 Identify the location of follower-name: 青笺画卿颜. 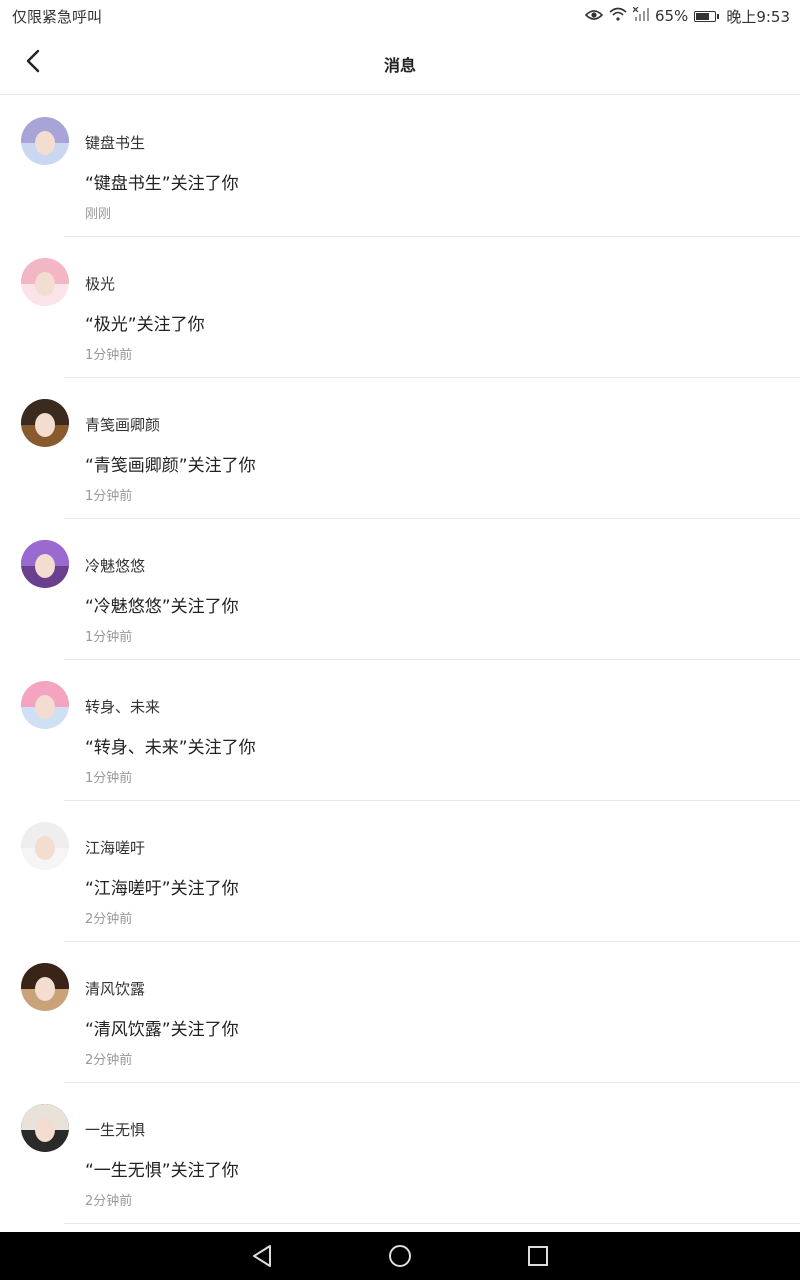
(122, 424).